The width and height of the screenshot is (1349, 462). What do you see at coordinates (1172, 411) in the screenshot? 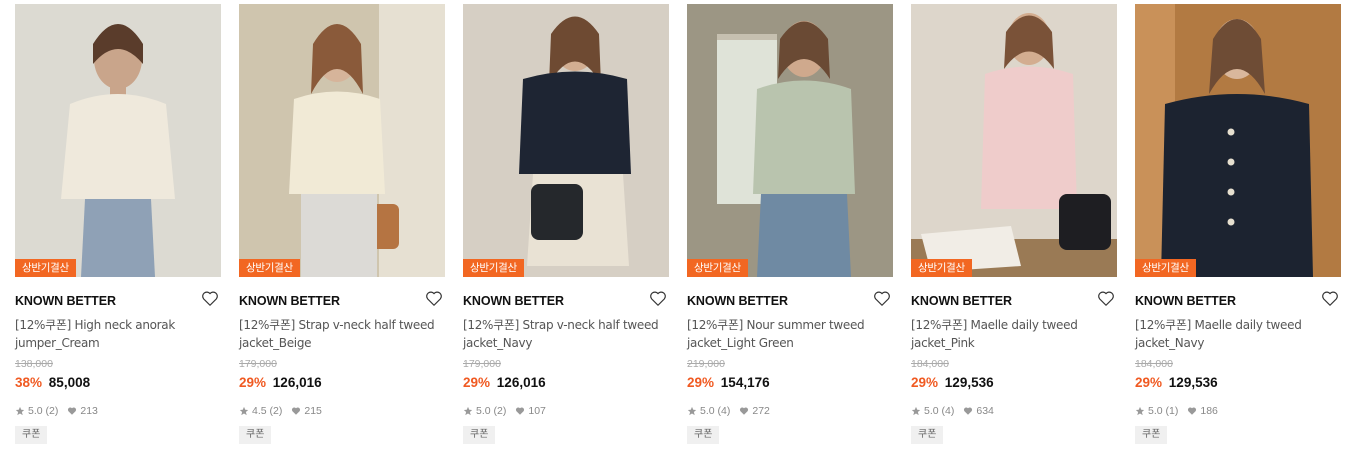
I see `review-count: (1)` at bounding box center [1172, 411].